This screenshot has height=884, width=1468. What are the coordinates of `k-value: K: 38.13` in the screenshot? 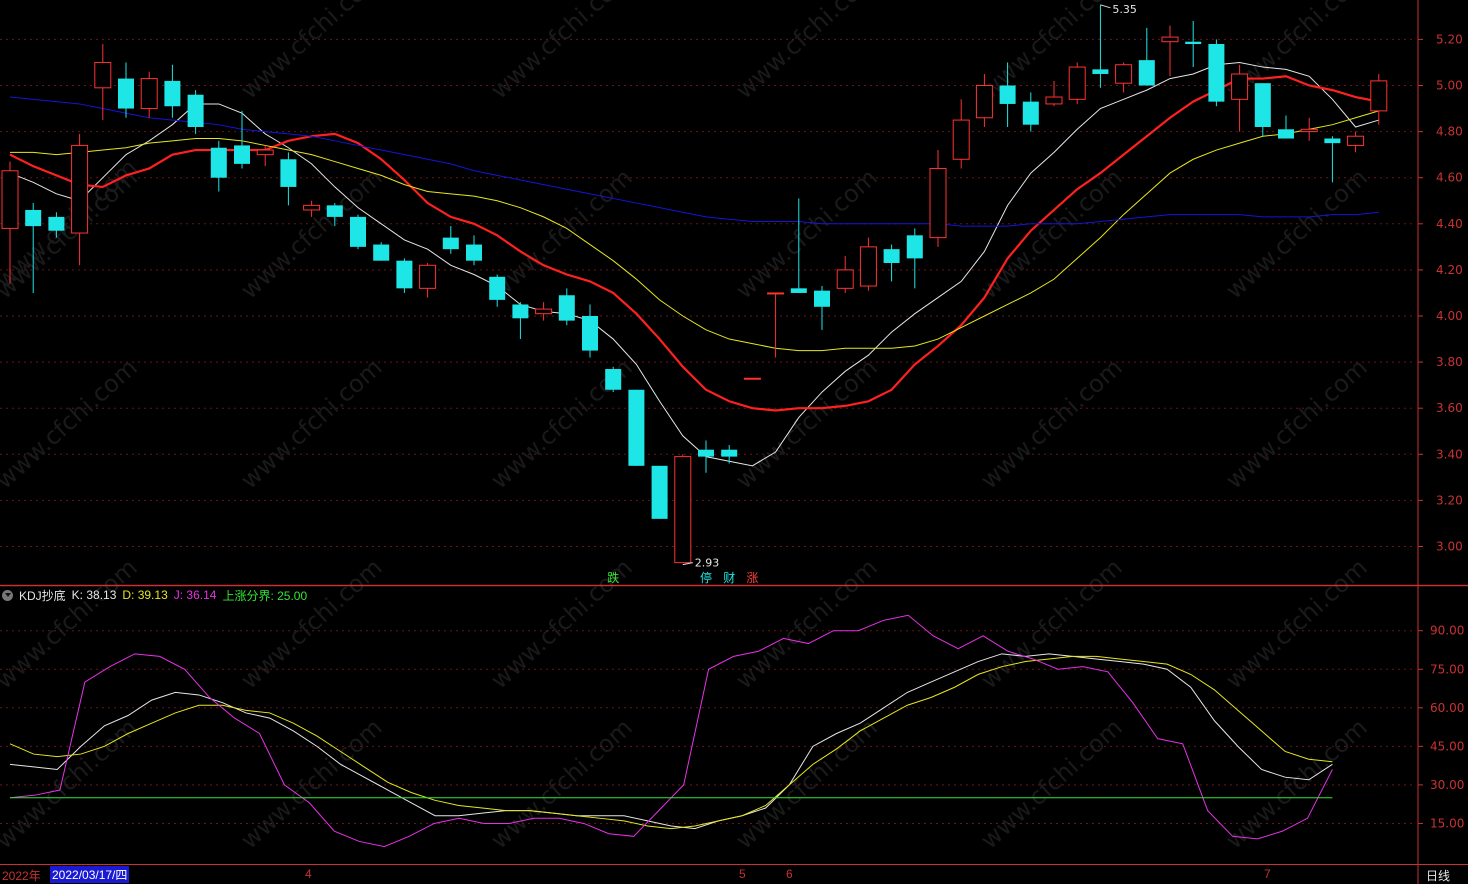 It's located at (94, 595).